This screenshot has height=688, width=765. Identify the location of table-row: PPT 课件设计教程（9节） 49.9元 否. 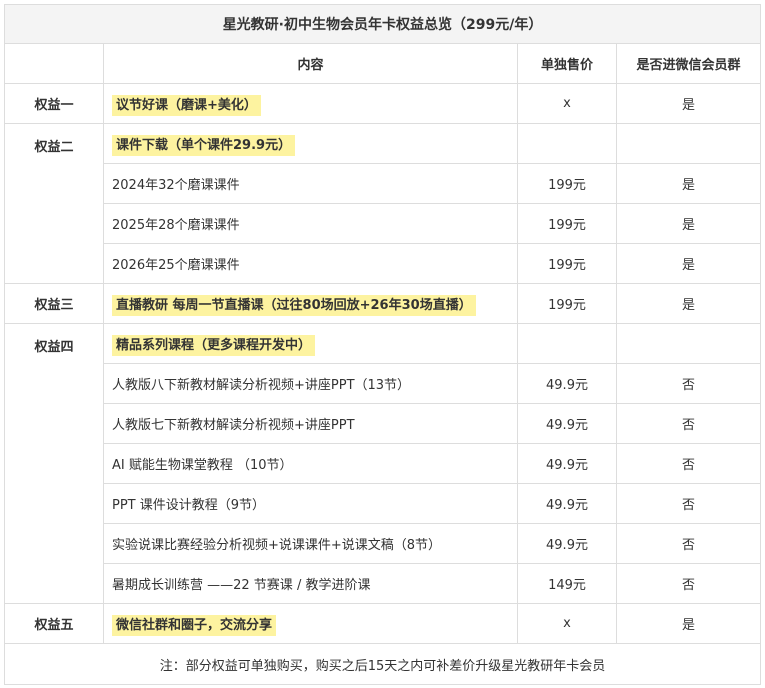
(383, 503).